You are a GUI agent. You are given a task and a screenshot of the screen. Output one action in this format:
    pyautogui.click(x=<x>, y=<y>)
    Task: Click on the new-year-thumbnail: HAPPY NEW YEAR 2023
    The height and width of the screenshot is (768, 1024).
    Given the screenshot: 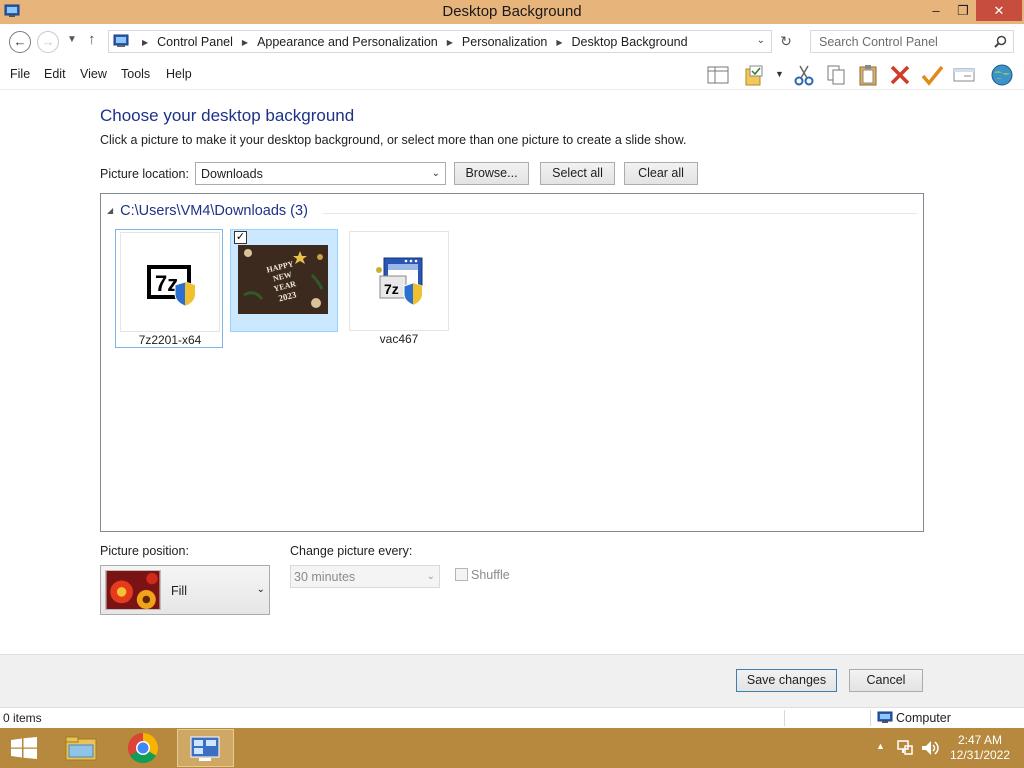 What is the action you would take?
    pyautogui.click(x=283, y=279)
    